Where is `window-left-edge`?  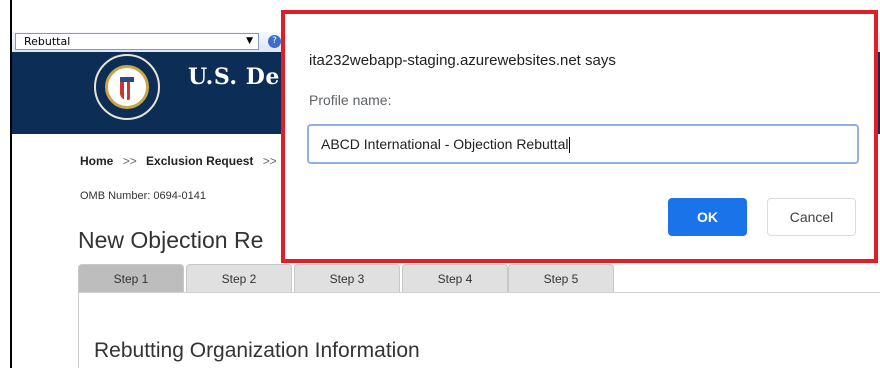 window-left-edge is located at coordinates (6, 184).